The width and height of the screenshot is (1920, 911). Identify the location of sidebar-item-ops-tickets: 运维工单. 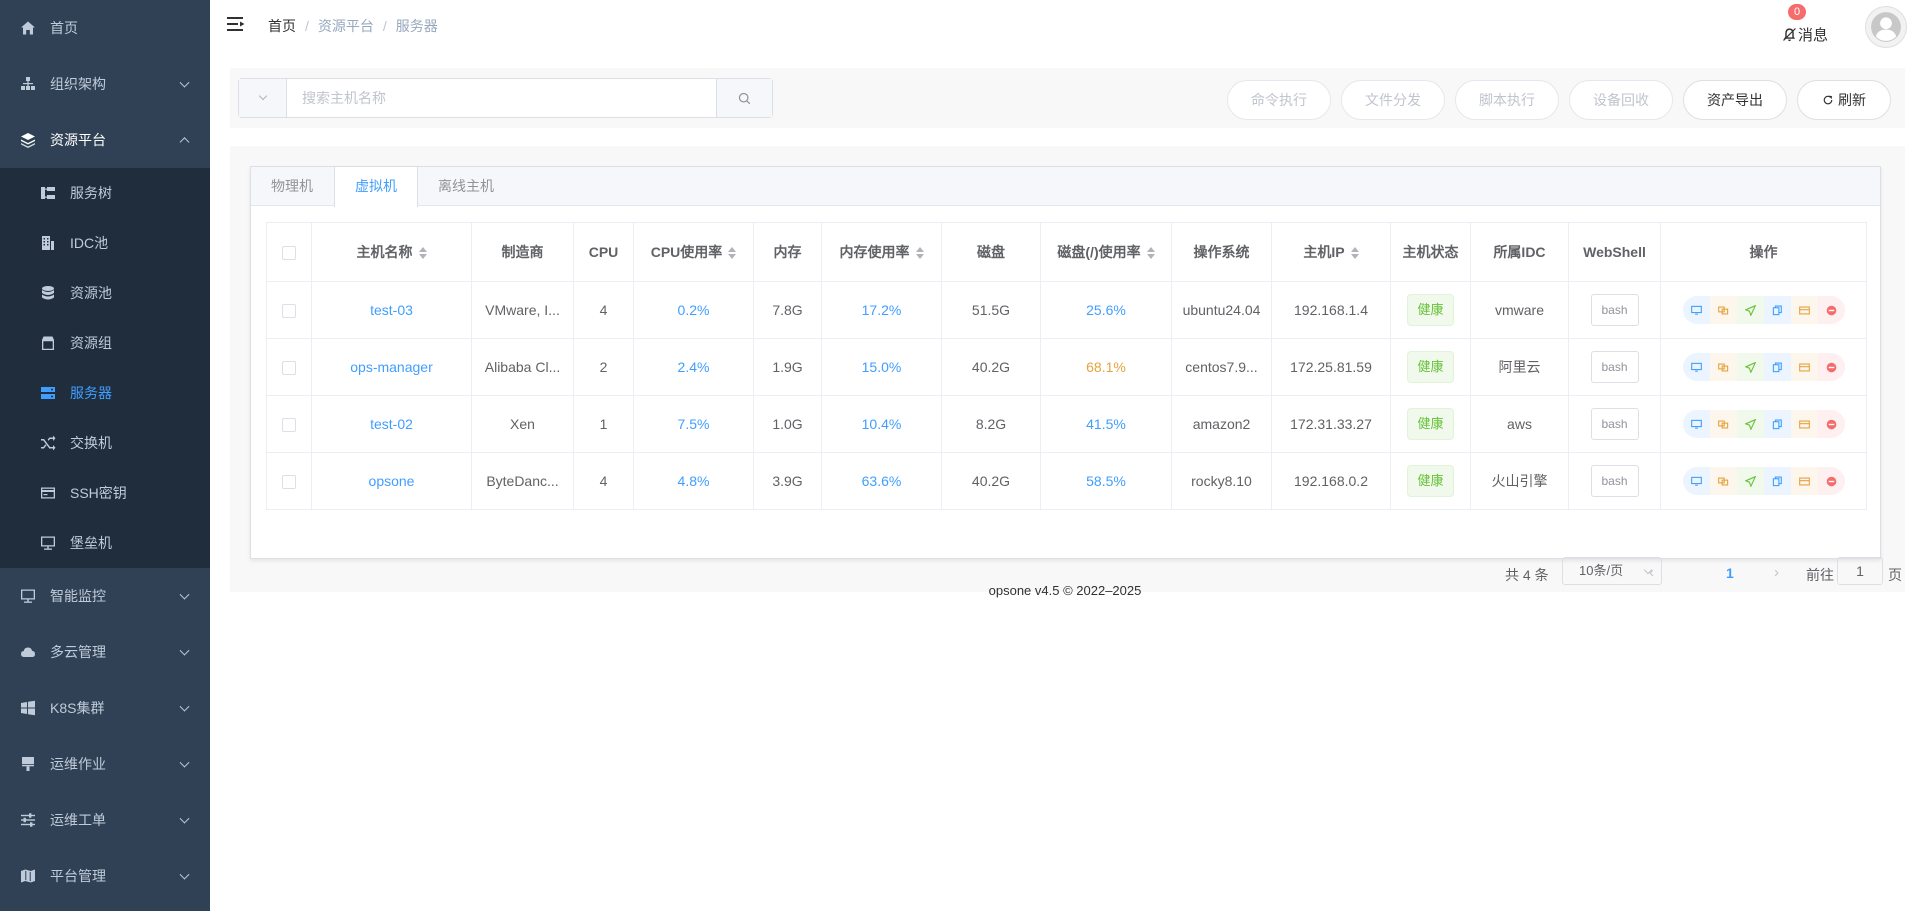
(105, 820).